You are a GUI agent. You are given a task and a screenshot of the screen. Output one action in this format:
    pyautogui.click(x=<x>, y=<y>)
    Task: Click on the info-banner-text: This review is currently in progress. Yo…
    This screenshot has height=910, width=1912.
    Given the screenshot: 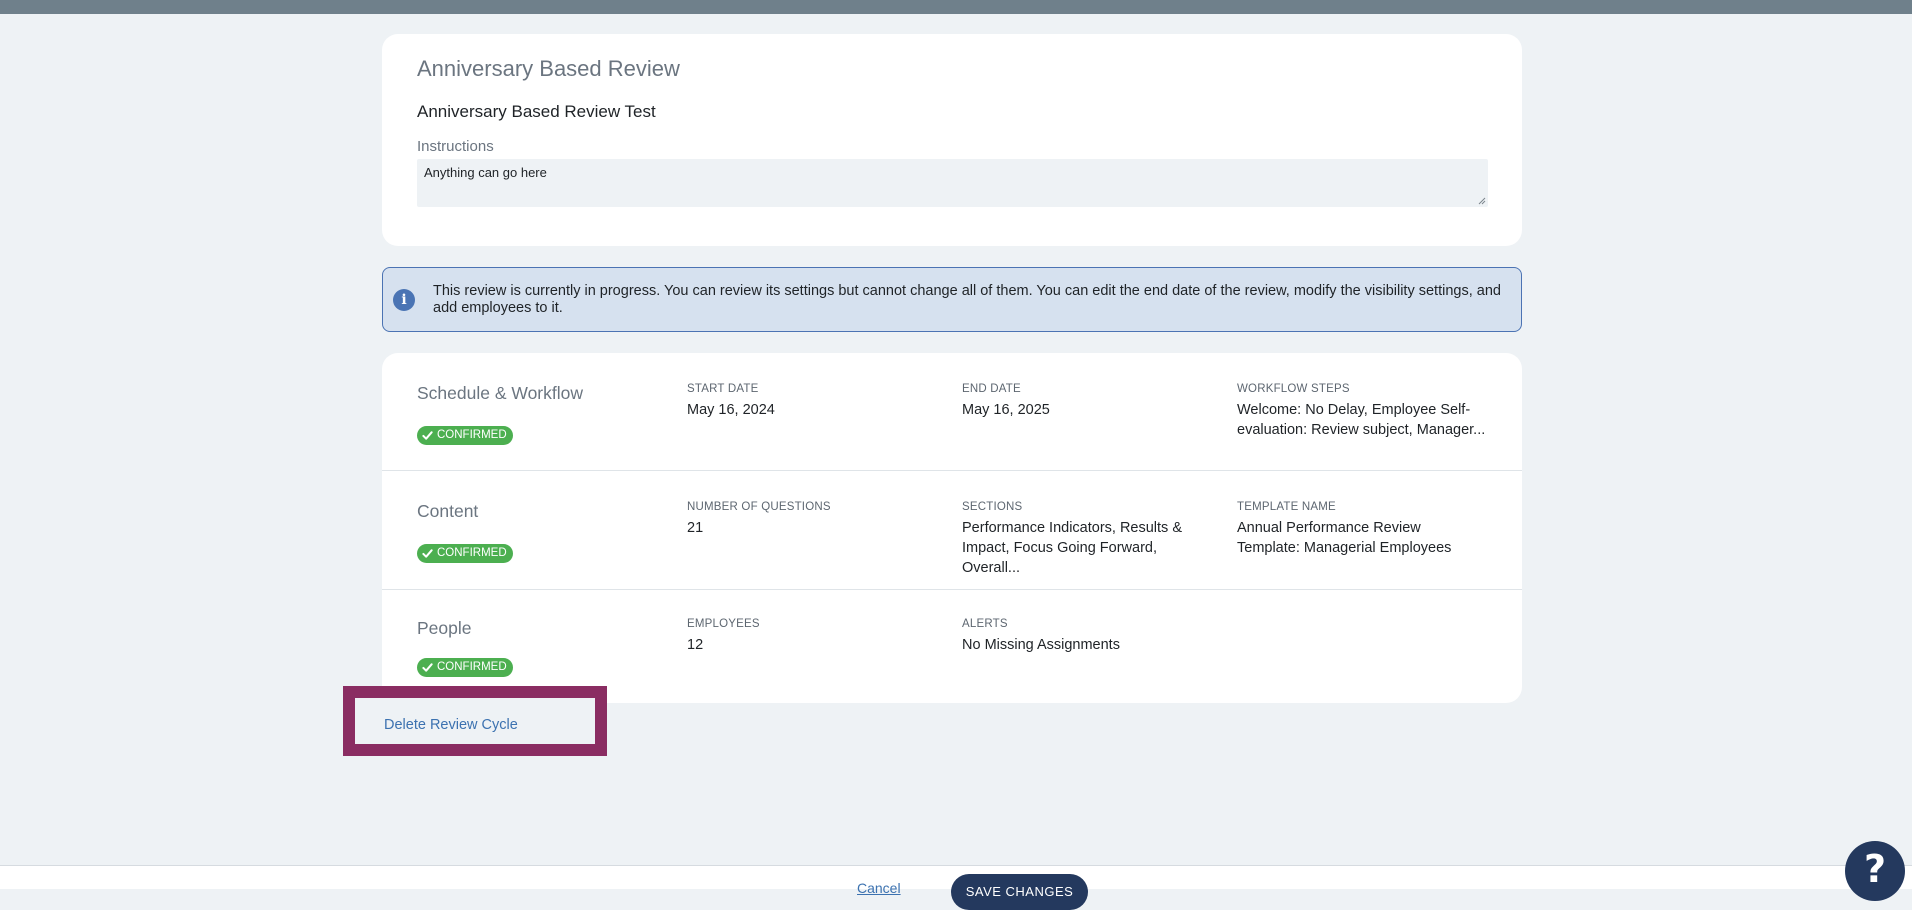 What is the action you would take?
    pyautogui.click(x=967, y=299)
    